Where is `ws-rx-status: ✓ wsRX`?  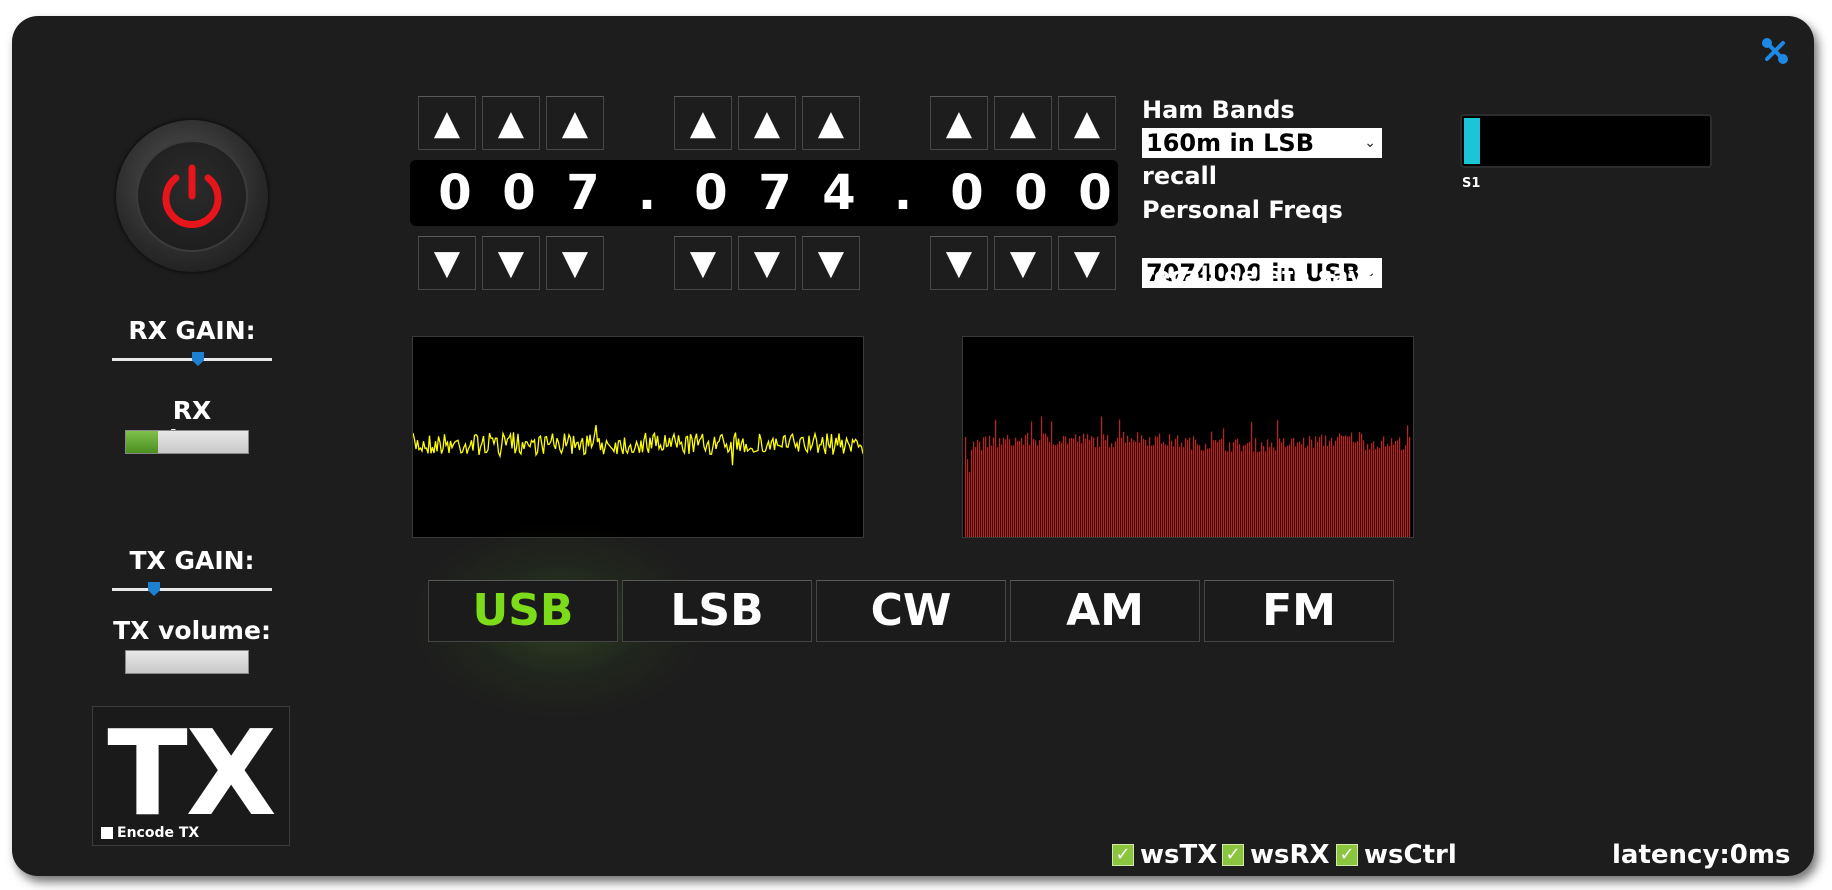
ws-rx-status: ✓ wsRX is located at coordinates (1276, 855).